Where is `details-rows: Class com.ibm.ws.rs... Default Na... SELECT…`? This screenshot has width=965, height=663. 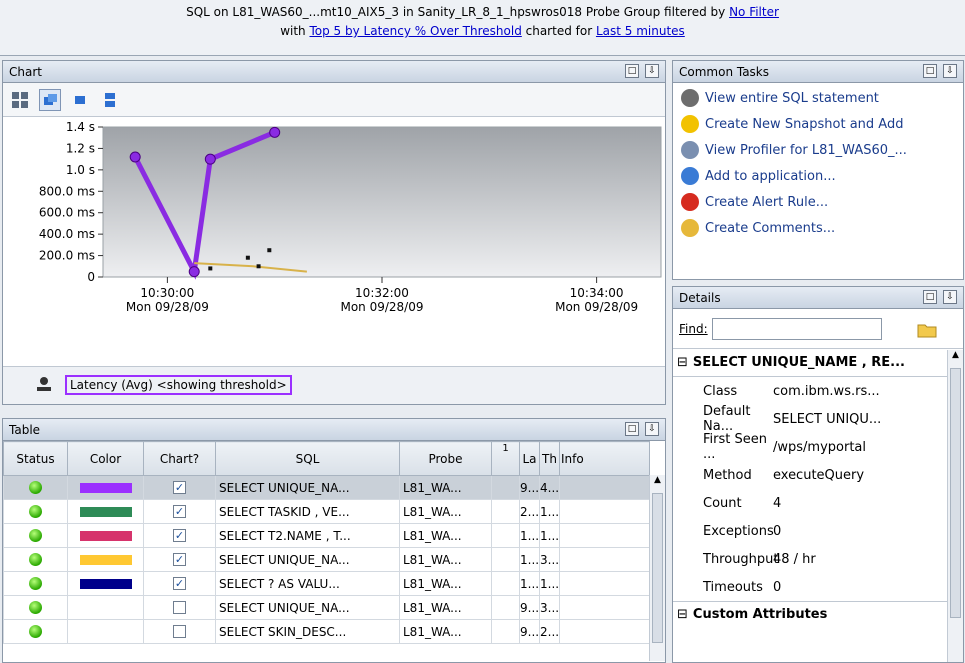
details-rows: Class com.ibm.ws.rs... Default Na... SELECT… is located at coordinates (818, 489).